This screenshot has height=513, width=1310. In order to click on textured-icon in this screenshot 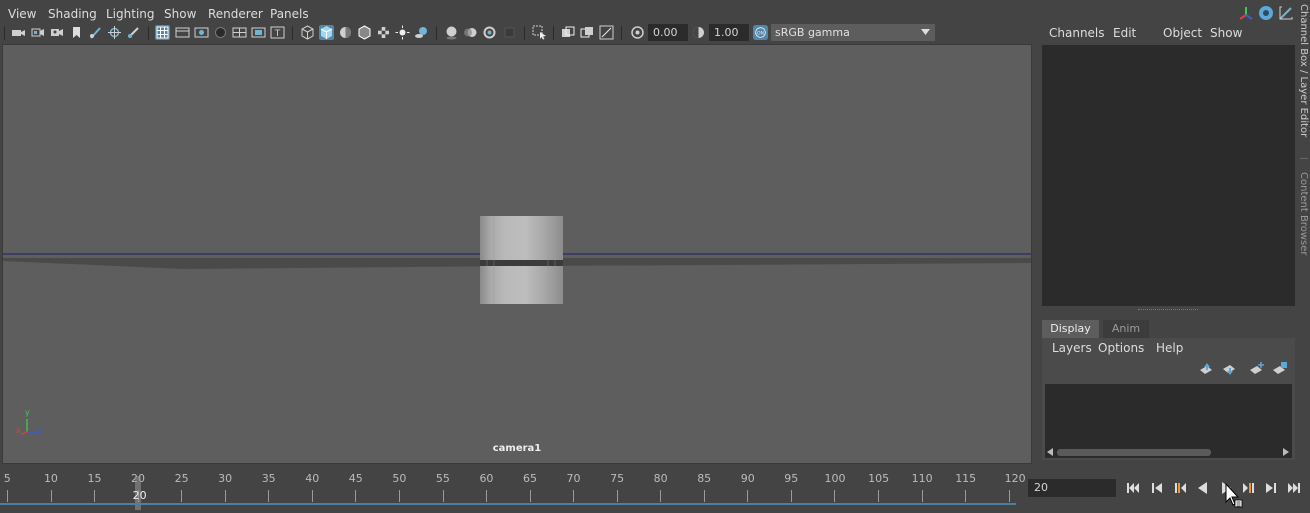, I will do `click(383, 32)`.